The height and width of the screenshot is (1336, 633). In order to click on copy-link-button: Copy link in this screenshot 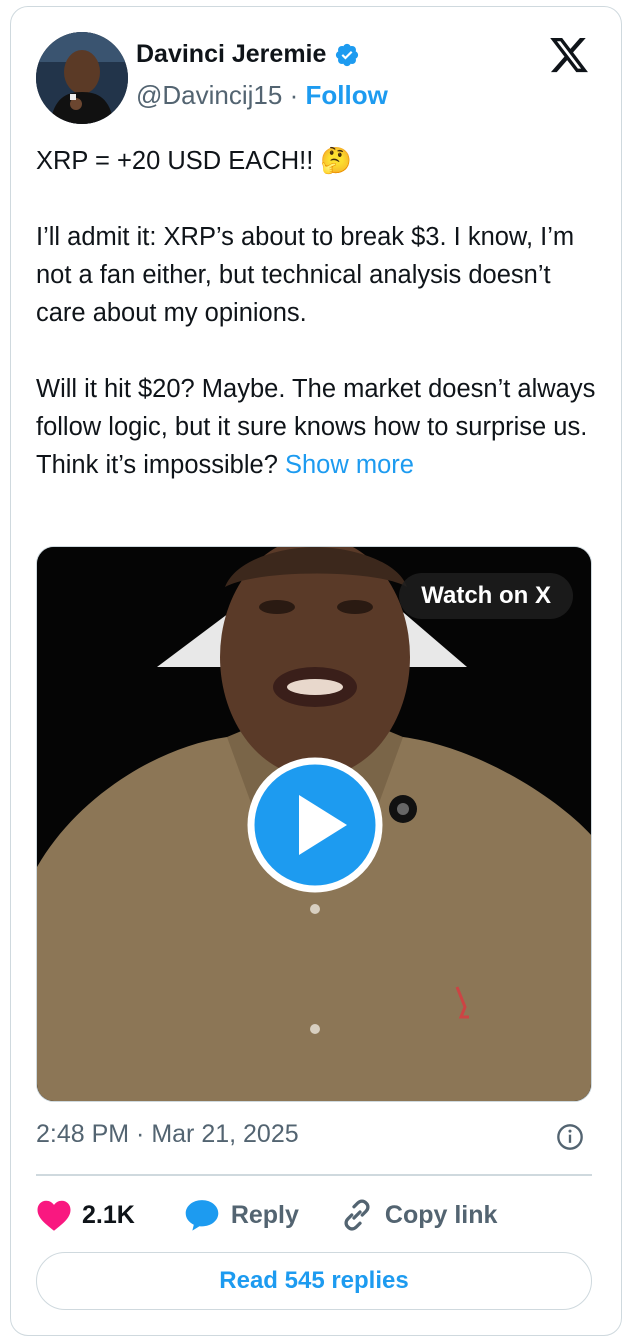, I will do `click(418, 1215)`.